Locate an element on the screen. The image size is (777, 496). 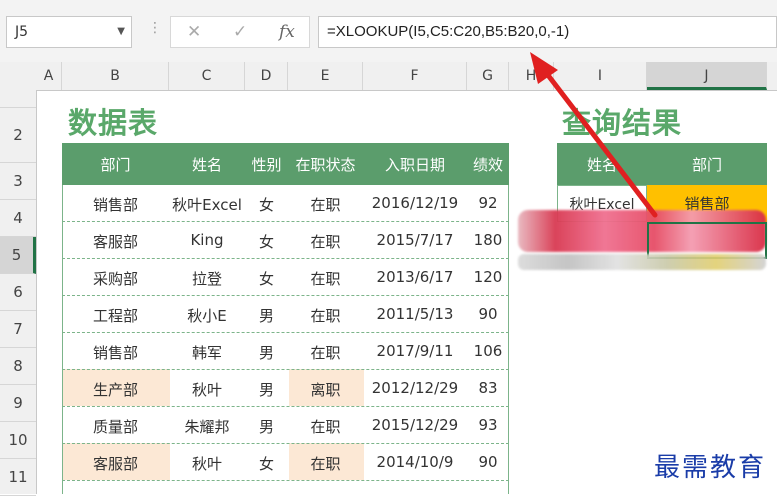
arrow-pointer-icon is located at coordinates (594, 135).